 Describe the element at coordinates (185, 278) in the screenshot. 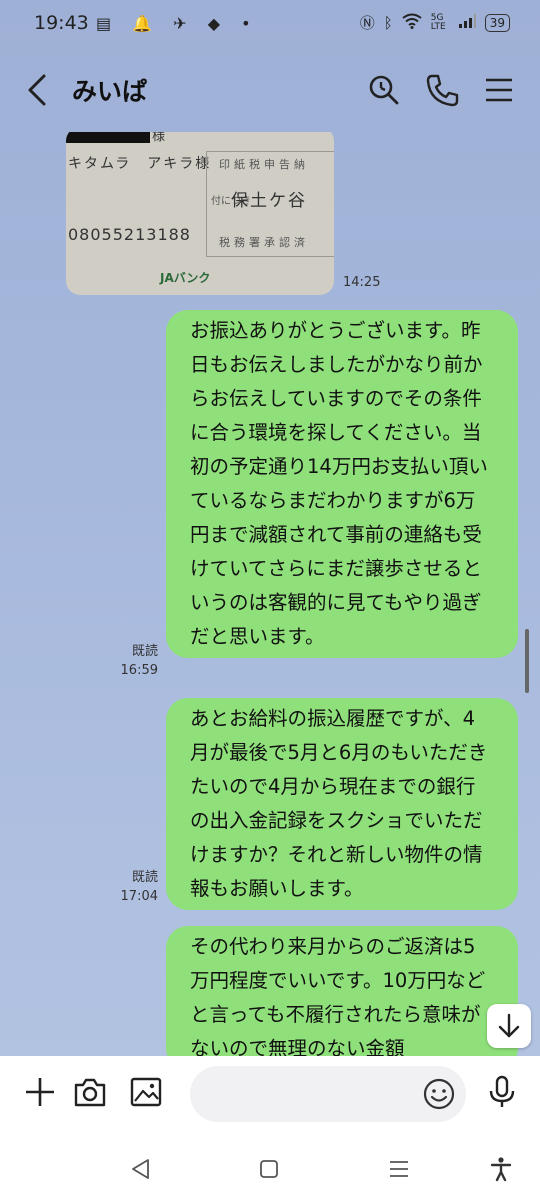

I see `bank-logo: JAバンク` at that location.